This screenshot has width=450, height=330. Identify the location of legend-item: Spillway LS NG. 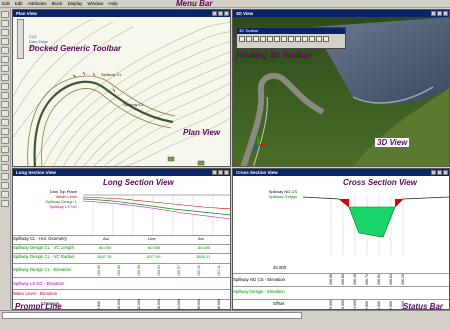
(63, 206).